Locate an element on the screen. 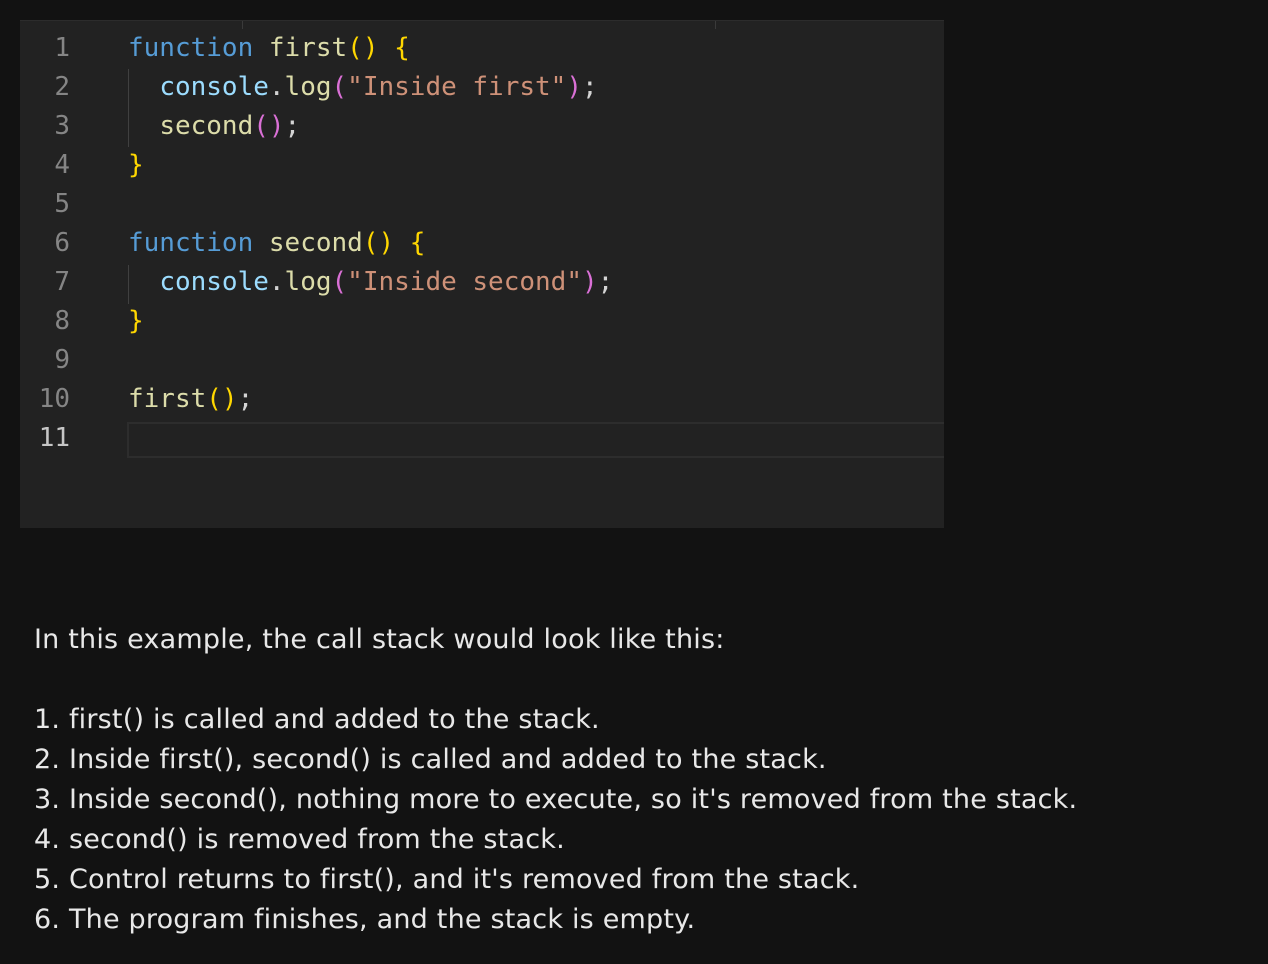  line-number: 11 is located at coordinates (54, 438).